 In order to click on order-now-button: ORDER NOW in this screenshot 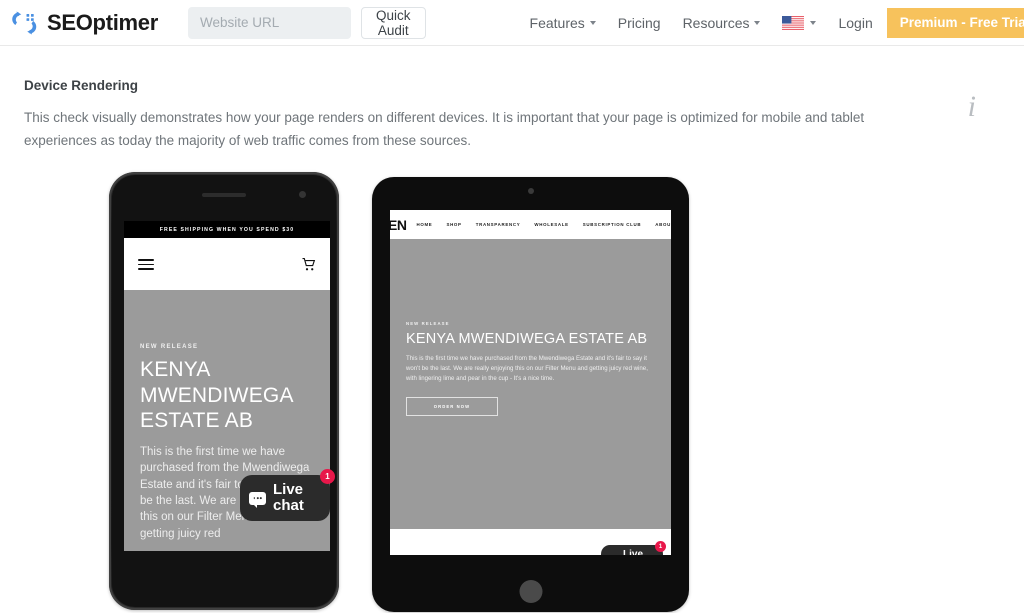, I will do `click(452, 407)`.